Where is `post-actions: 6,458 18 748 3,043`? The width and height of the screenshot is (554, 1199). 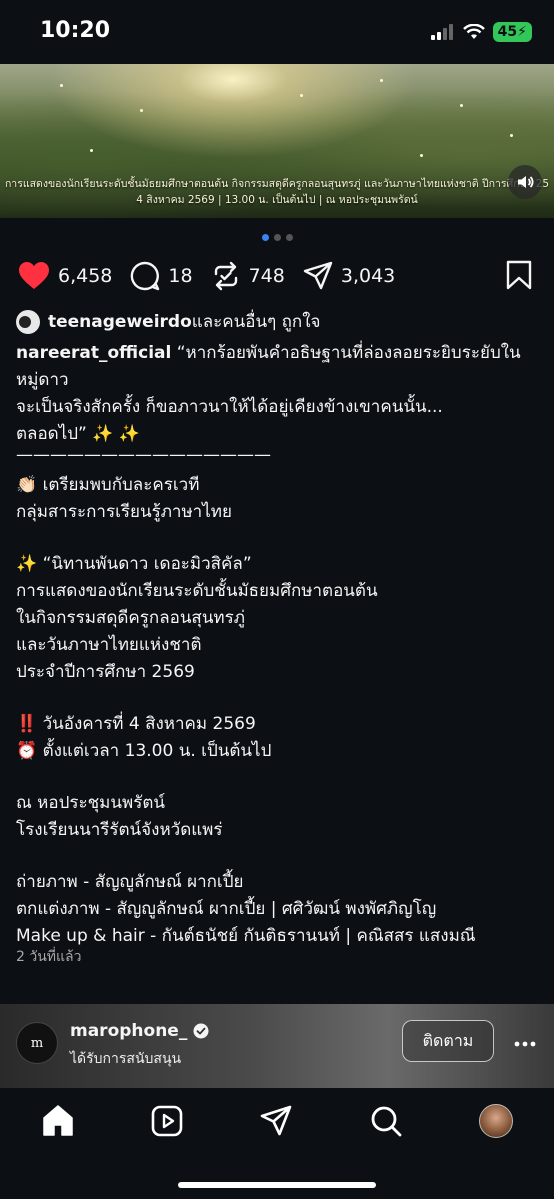
post-actions: 6,458 18 748 3,043 is located at coordinates (277, 276).